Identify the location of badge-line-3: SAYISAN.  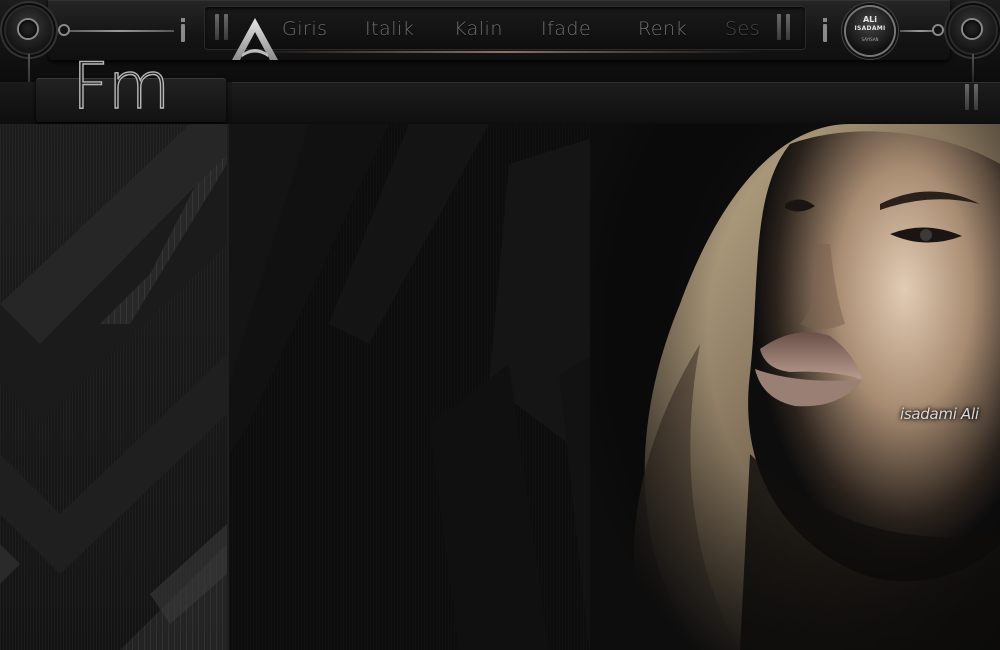
(870, 39).